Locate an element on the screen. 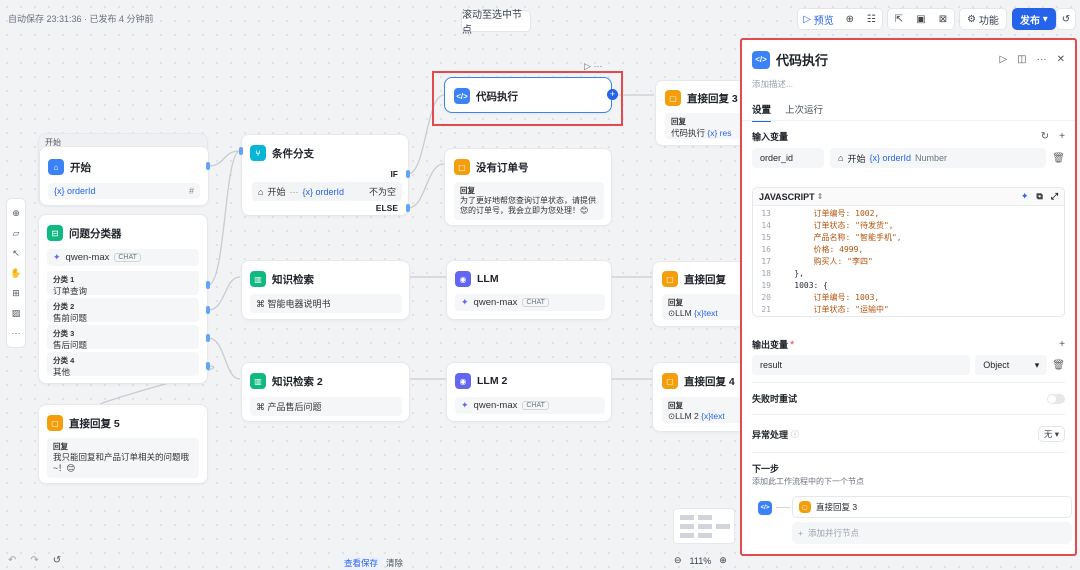 The width and height of the screenshot is (1080, 570). tab-settings: 设置 is located at coordinates (762, 112).